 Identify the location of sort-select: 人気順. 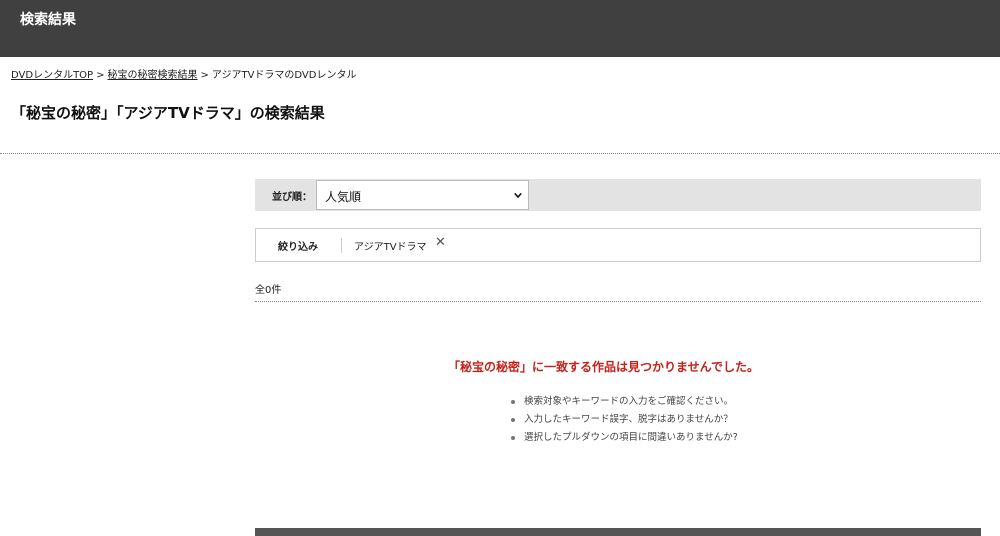
(422, 195).